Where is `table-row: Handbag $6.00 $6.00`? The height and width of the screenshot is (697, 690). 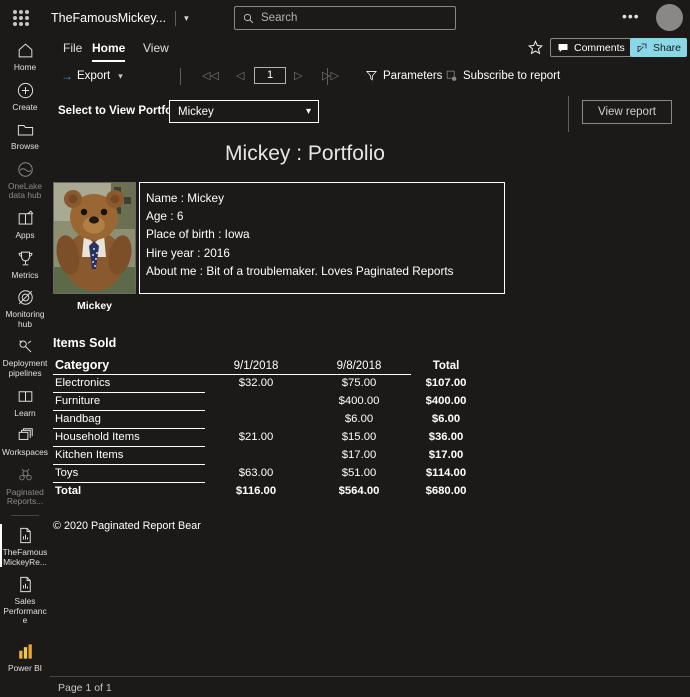
table-row: Handbag $6.00 $6.00 is located at coordinates (267, 419).